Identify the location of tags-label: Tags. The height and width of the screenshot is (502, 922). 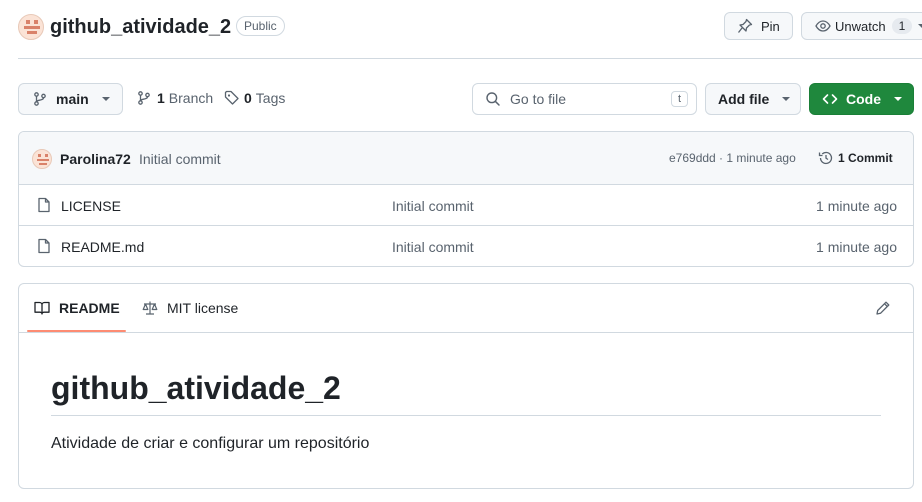
(270, 98).